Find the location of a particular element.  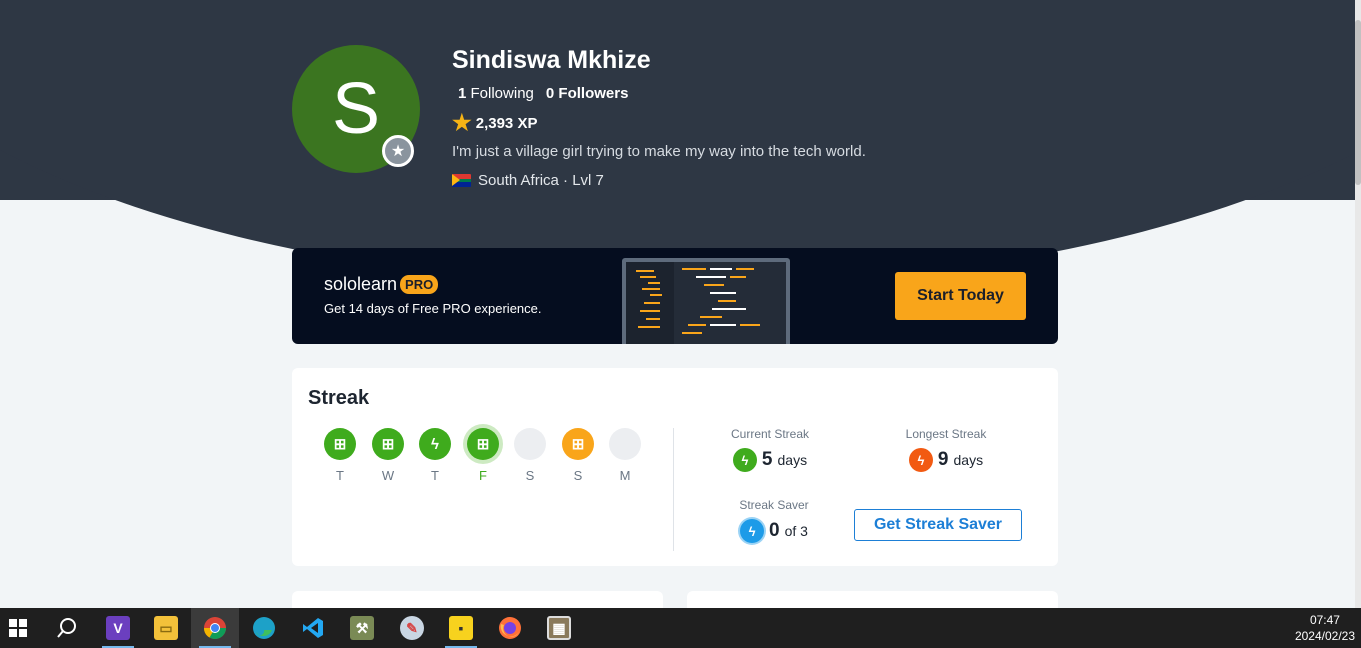

streak-divider is located at coordinates (673, 489).